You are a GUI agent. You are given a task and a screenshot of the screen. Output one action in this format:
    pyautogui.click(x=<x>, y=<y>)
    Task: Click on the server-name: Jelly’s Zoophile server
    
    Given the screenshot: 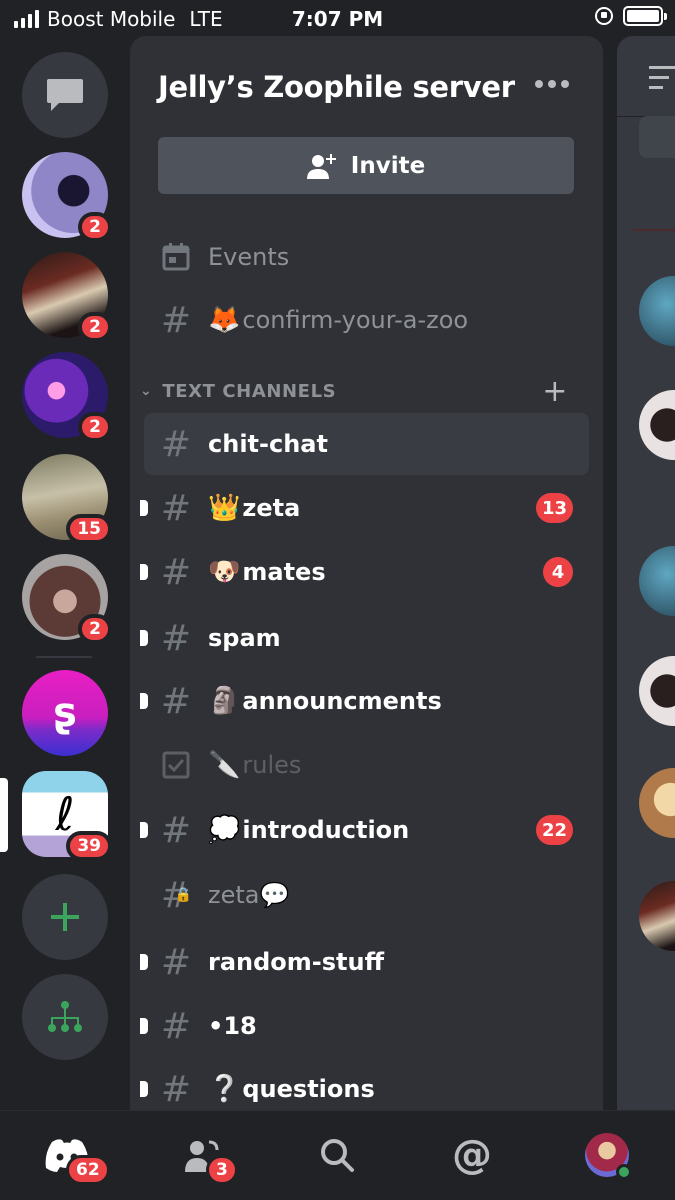 What is the action you would take?
    pyautogui.click(x=336, y=87)
    